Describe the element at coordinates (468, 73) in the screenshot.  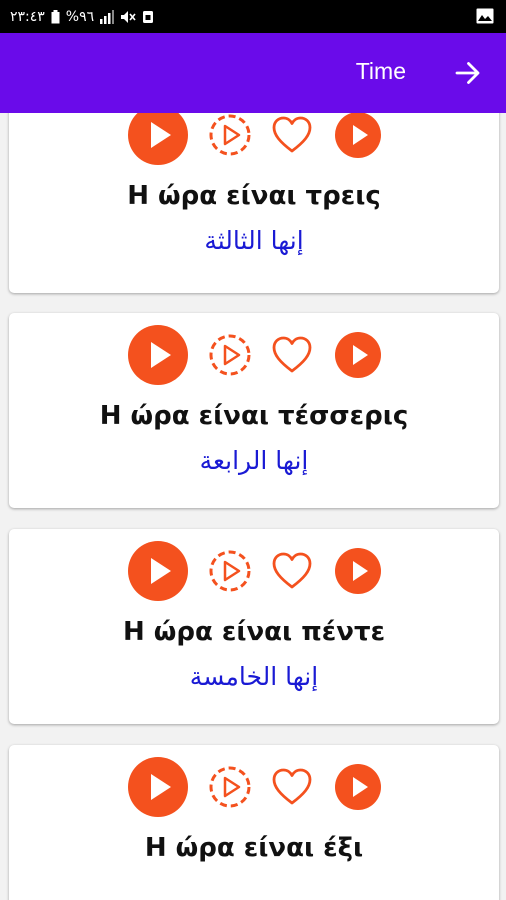
I see `forward-arrow-icon` at that location.